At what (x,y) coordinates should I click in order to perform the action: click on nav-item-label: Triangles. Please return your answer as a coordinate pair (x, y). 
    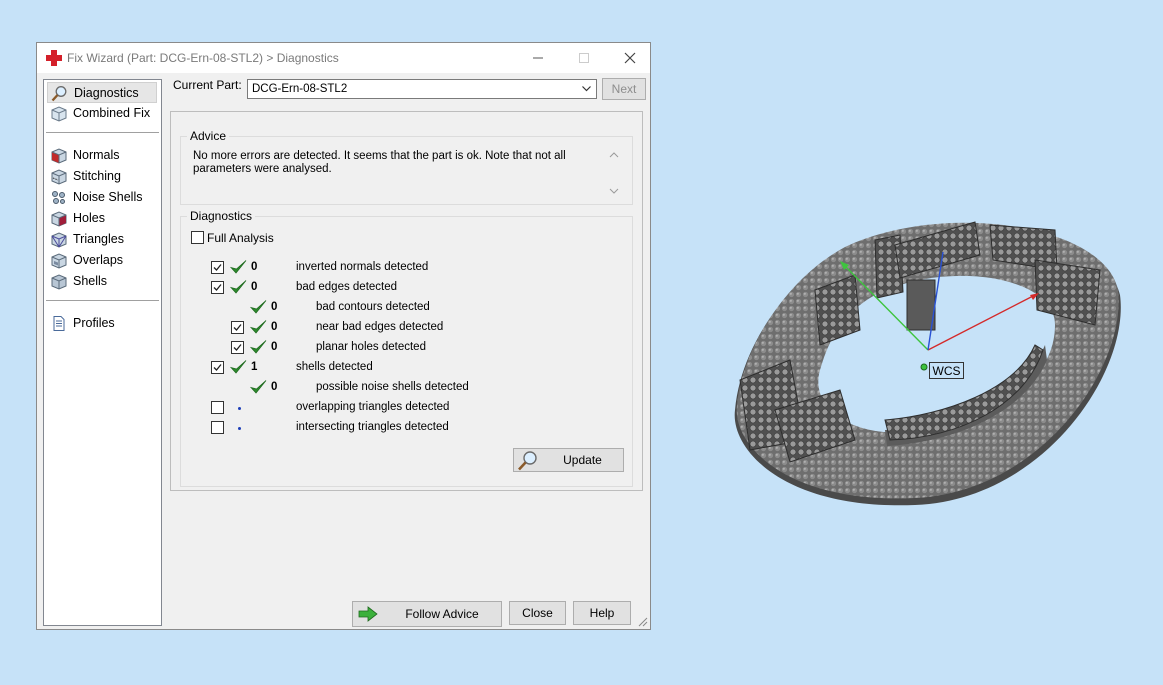
    Looking at the image, I should click on (98, 239).